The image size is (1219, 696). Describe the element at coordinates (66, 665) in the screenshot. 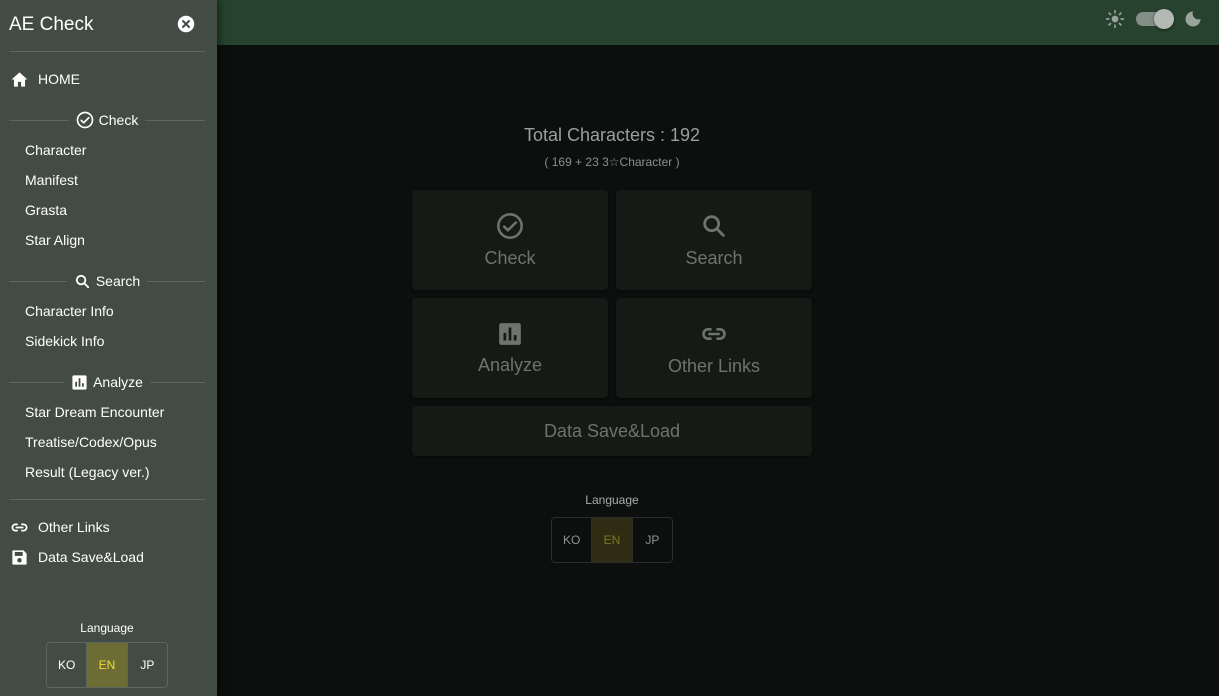

I see `drawer-language-ko: KO` at that location.